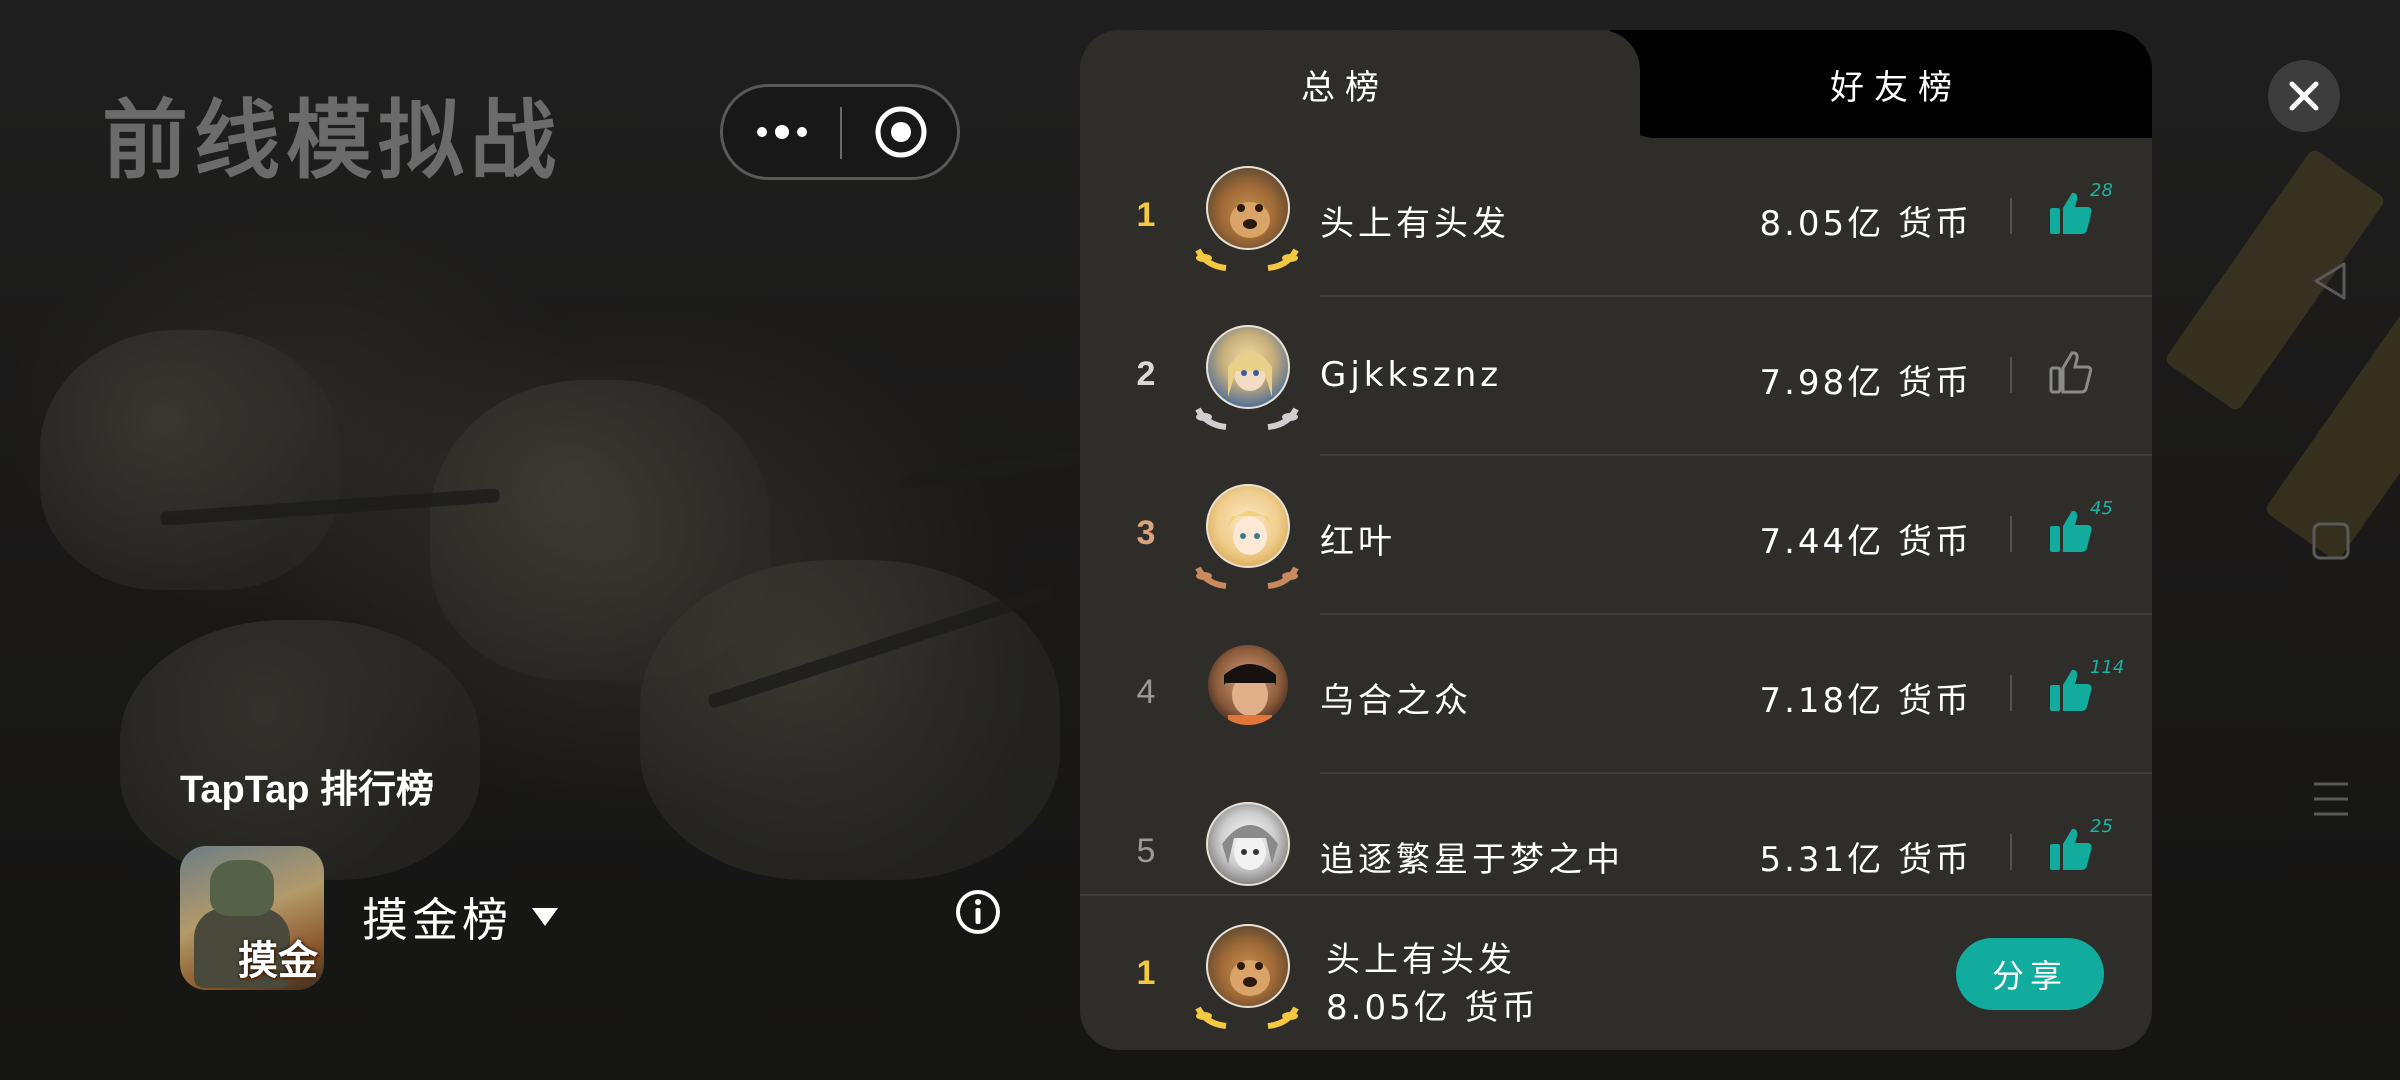  I want to click on back-triangle-icon, so click(2330, 281).